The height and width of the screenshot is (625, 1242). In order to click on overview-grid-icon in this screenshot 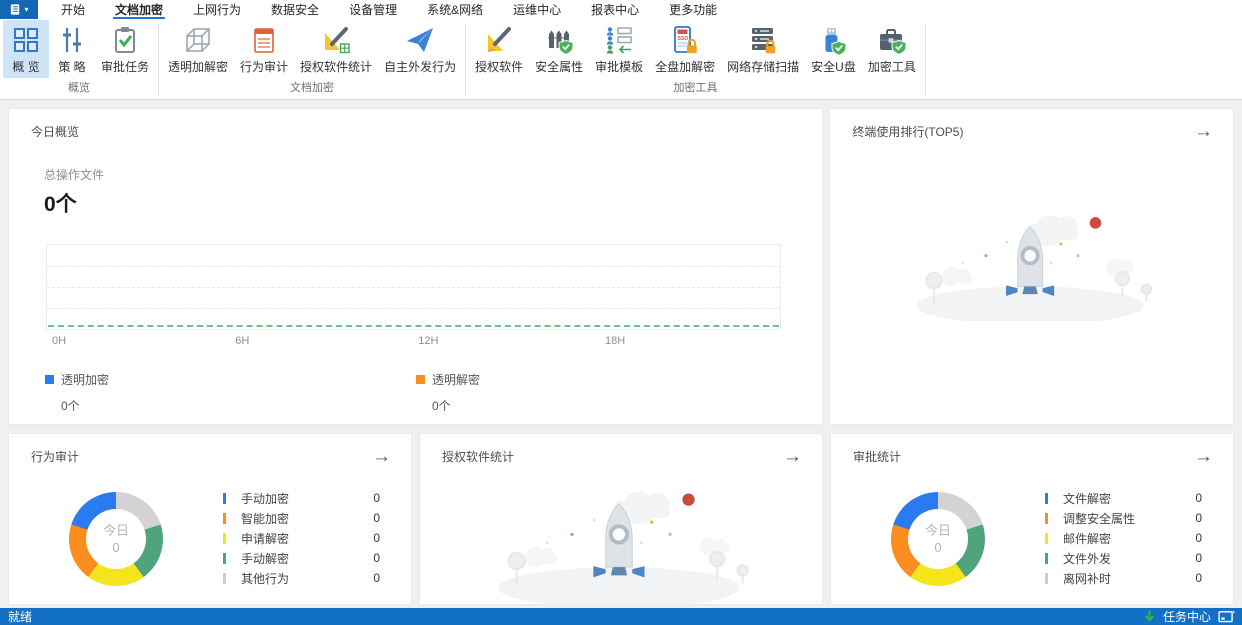, I will do `click(26, 40)`.